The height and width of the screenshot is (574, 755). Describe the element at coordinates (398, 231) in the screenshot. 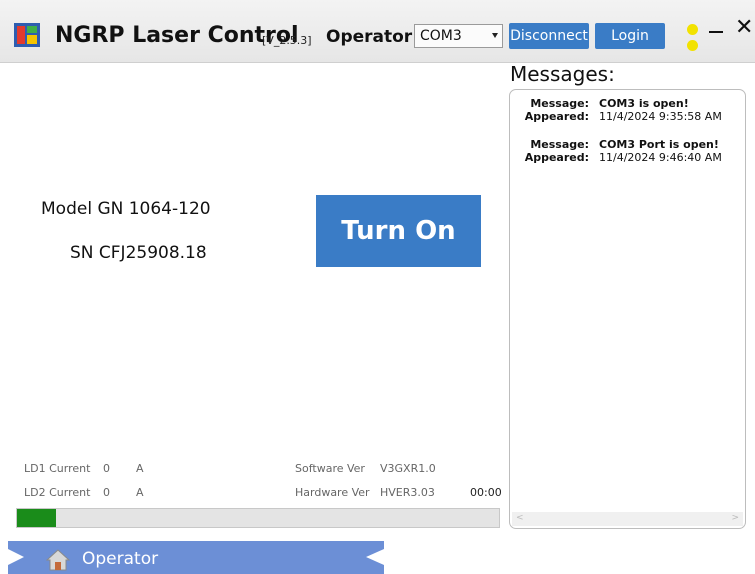

I see `turn-on-button: Turn On` at that location.